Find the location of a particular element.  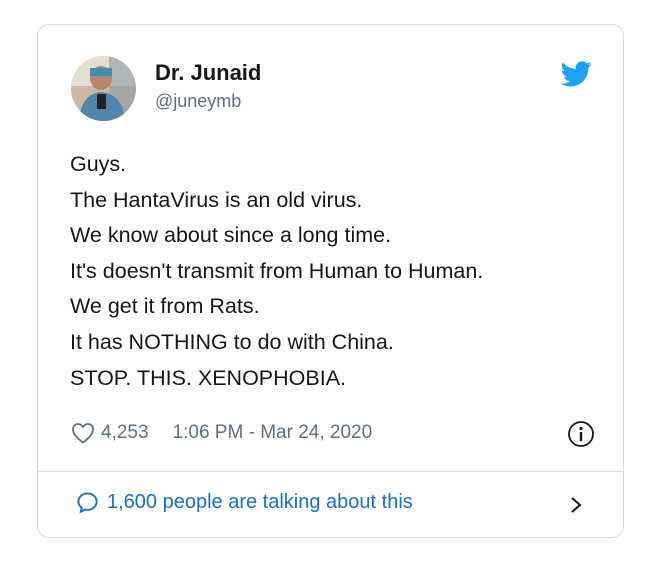

conversation-text: 1,600 people are talking about this is located at coordinates (260, 502).